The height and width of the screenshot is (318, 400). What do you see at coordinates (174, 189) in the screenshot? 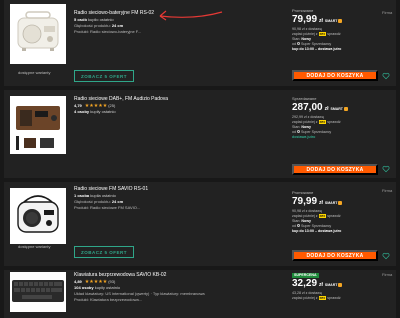
I see `product-title: Radio sieciowe FM SAVIO RS-01` at bounding box center [174, 189].